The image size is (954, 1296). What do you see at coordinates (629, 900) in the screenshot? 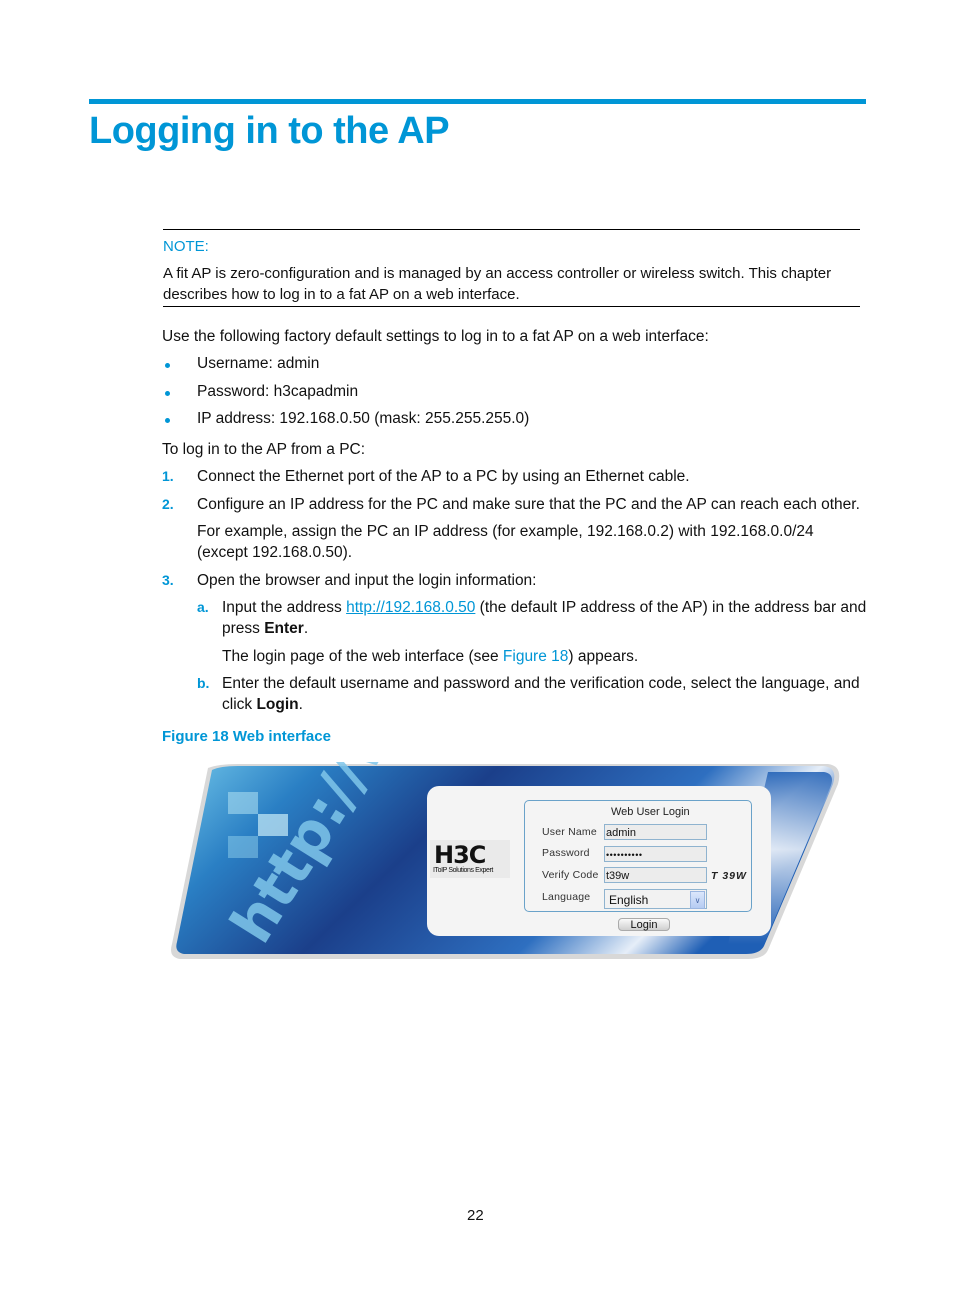
I see `language-value: English` at bounding box center [629, 900].